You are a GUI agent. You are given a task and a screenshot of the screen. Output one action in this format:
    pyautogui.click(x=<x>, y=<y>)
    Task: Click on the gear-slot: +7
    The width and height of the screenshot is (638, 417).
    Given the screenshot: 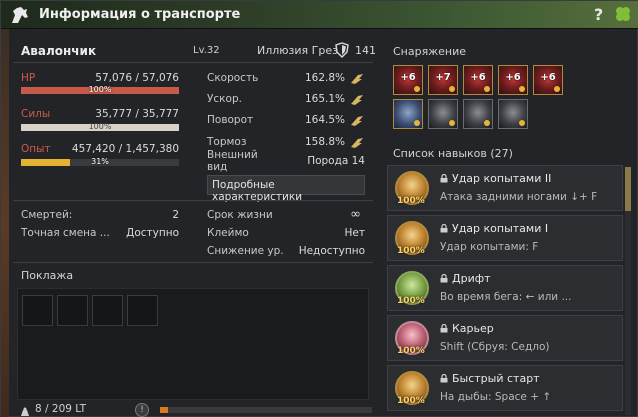 What is the action you would take?
    pyautogui.click(x=443, y=80)
    